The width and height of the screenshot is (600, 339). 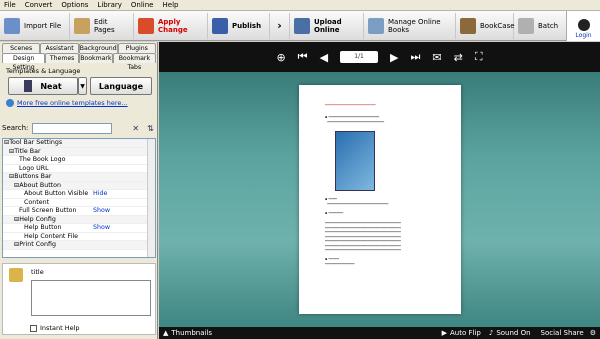 I want to click on tree-row: Logo URL, so click(x=79, y=169).